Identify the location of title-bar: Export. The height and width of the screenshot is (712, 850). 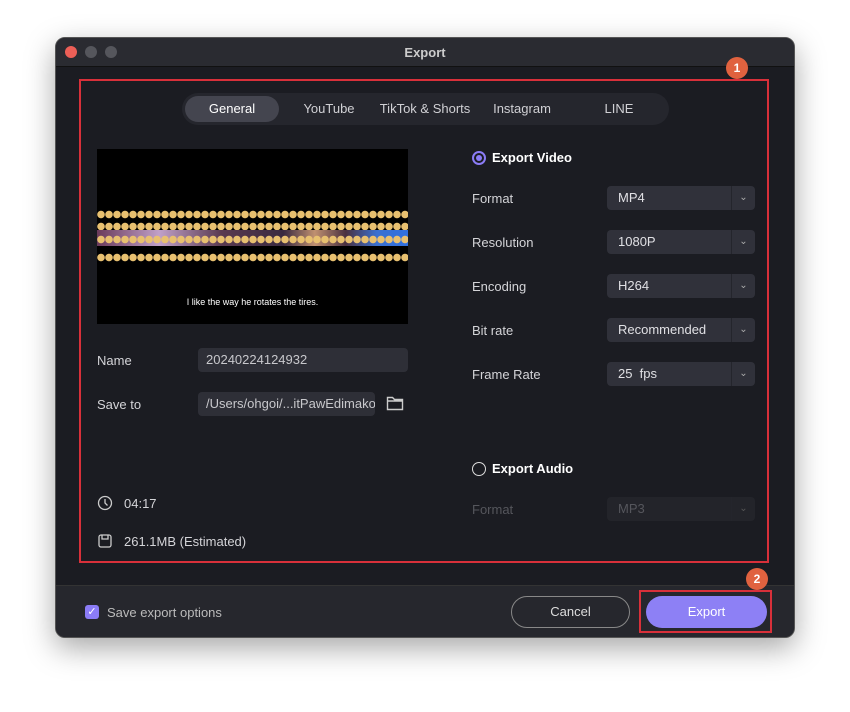
(425, 52).